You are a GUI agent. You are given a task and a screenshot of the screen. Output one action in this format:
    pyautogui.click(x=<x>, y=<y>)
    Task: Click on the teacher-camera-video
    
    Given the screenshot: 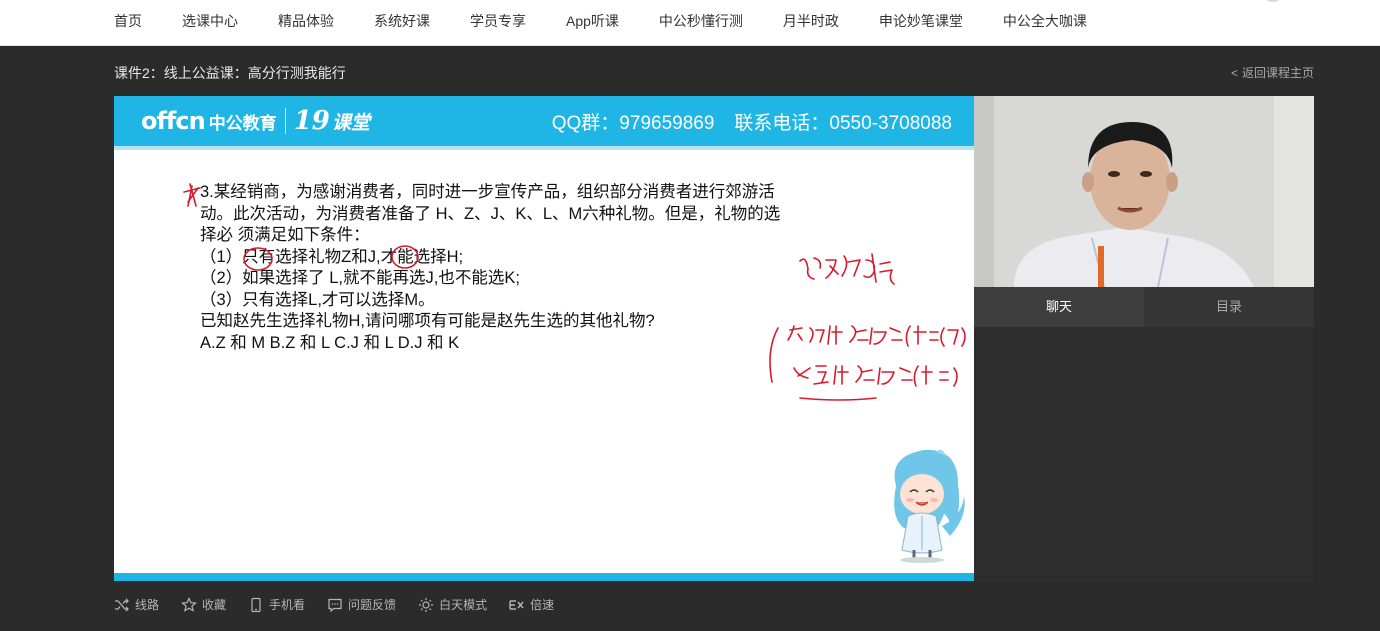 What is the action you would take?
    pyautogui.click(x=1144, y=191)
    